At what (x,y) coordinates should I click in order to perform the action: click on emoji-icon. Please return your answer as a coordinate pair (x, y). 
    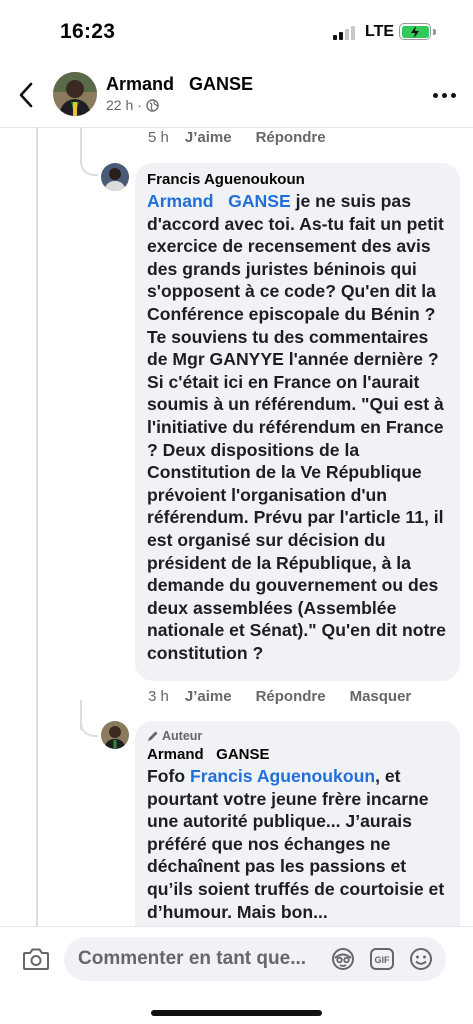
    Looking at the image, I should click on (421, 959).